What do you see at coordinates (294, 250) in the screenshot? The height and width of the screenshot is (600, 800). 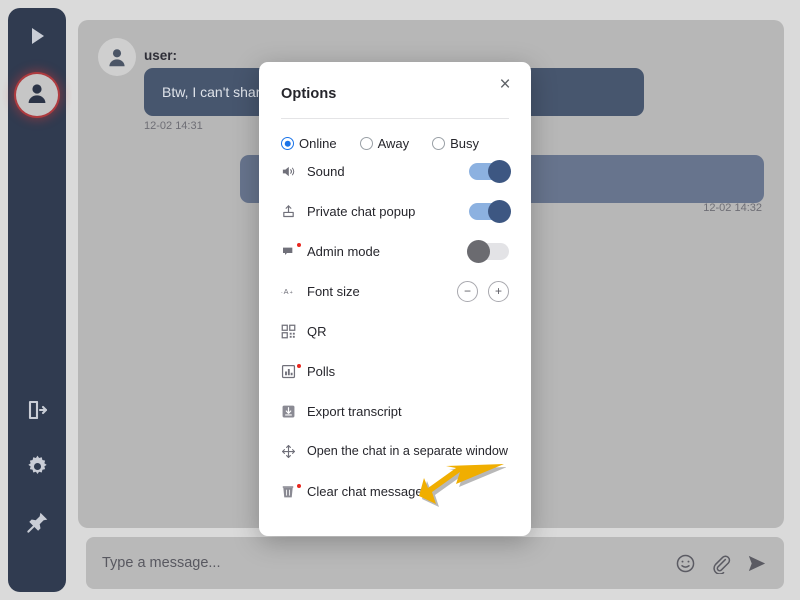 I see `flag-icon` at bounding box center [294, 250].